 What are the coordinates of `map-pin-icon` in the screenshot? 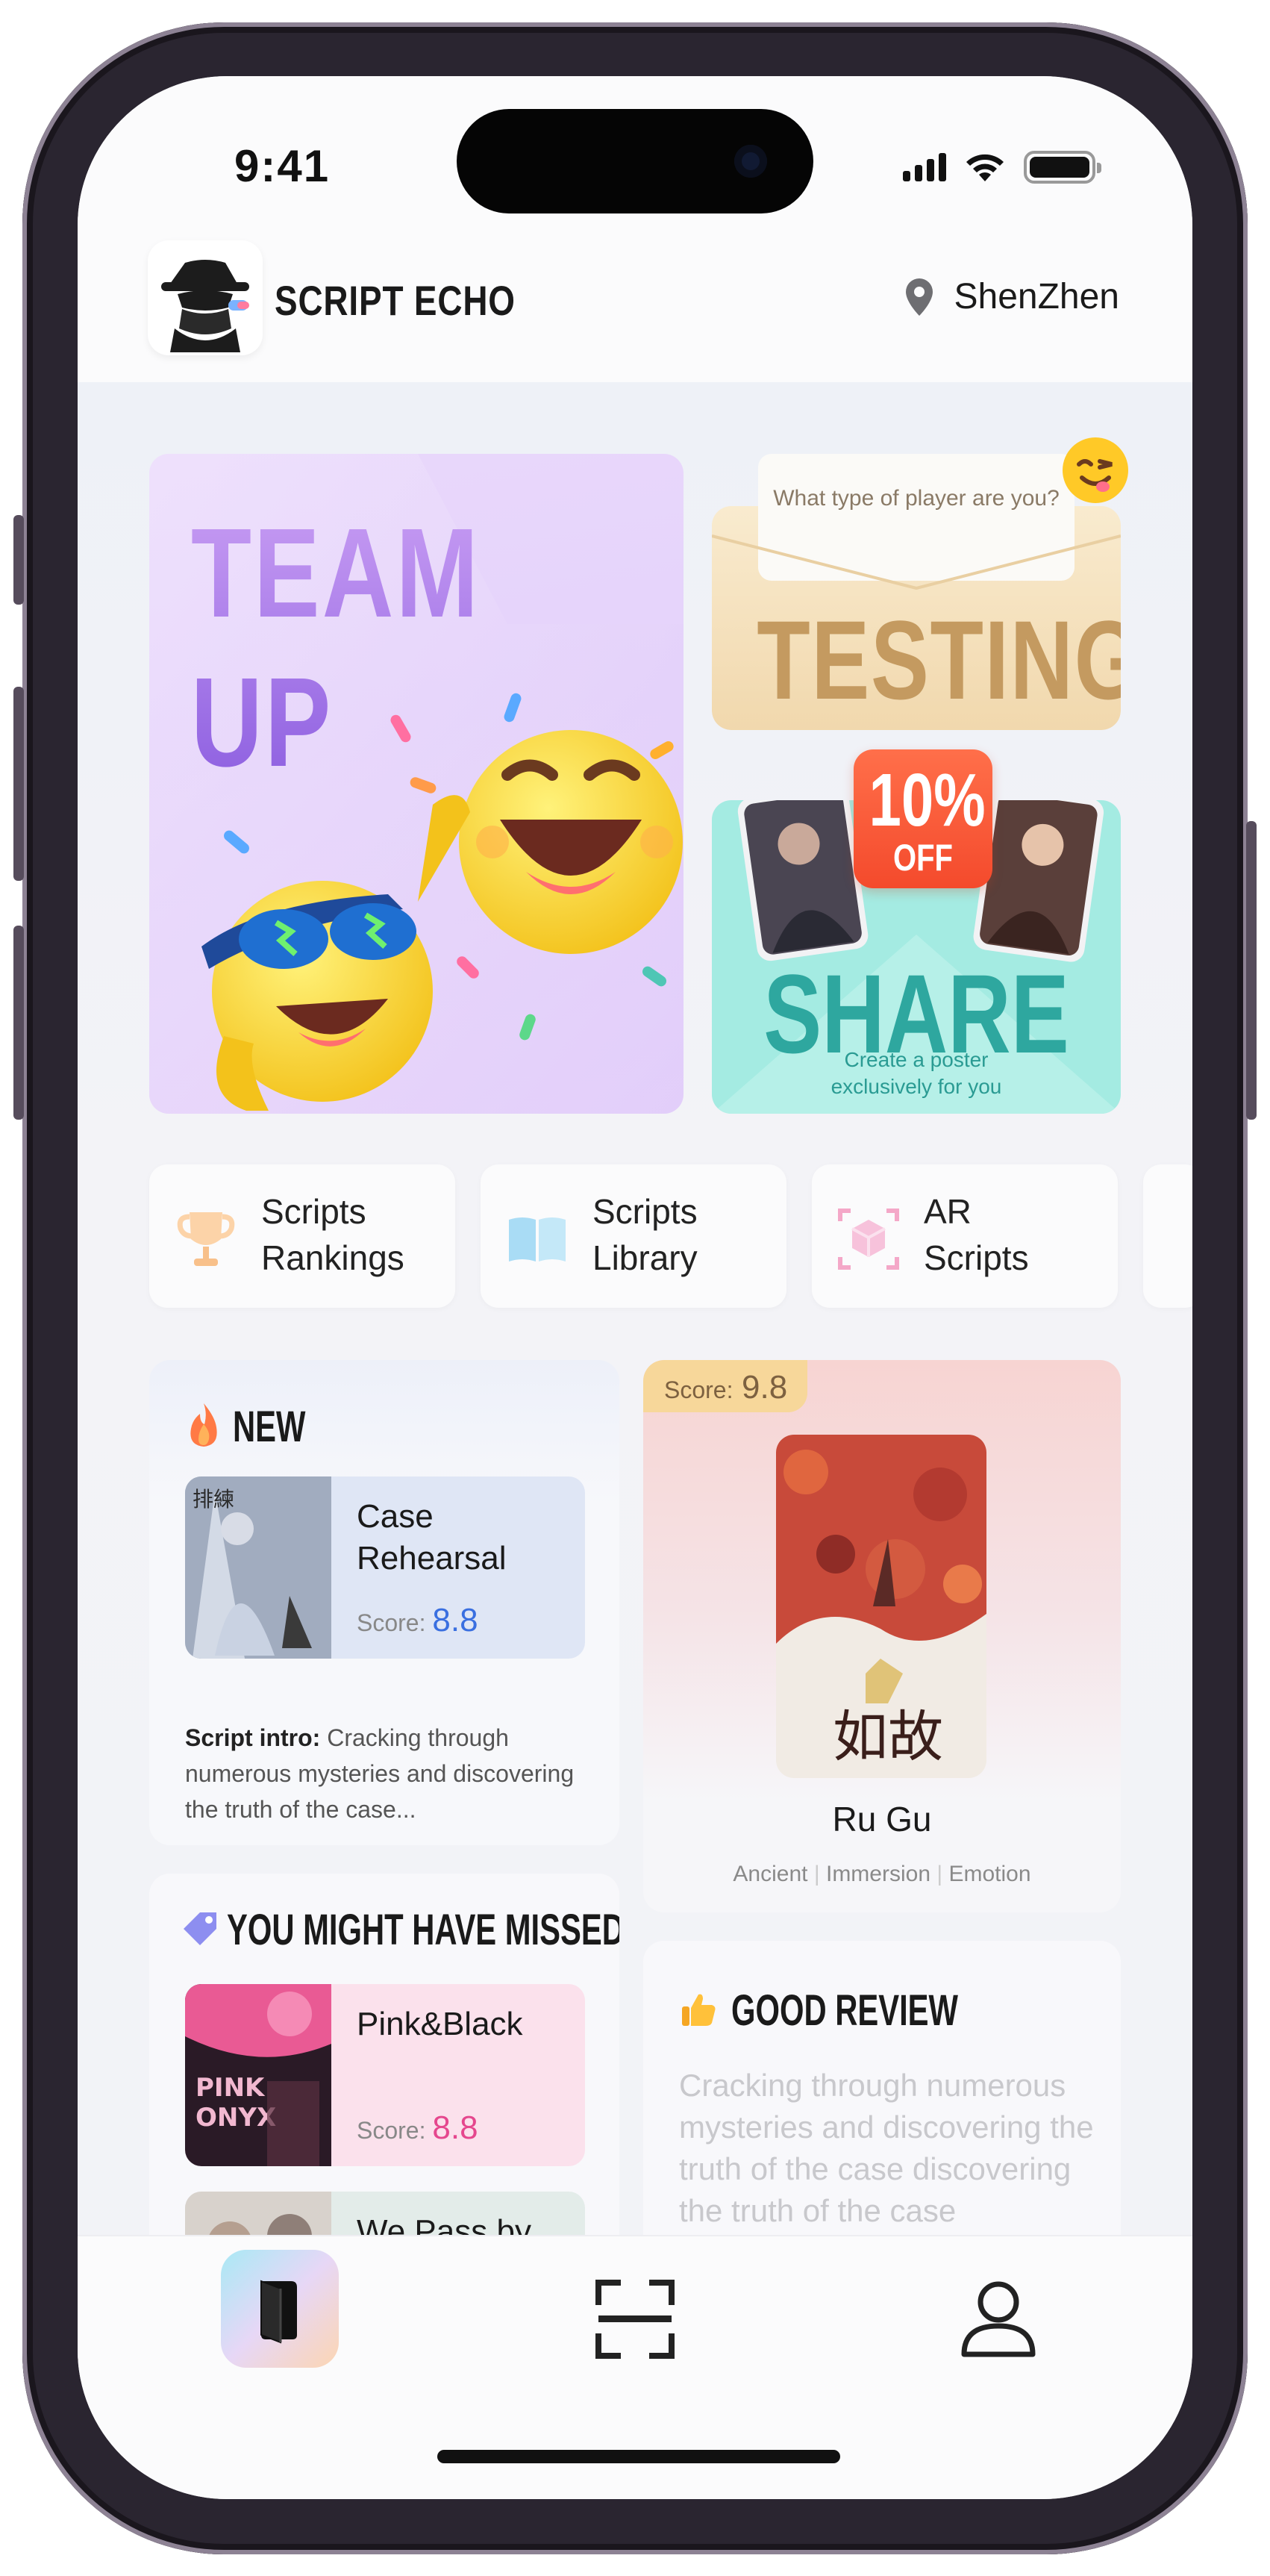 It's located at (919, 297).